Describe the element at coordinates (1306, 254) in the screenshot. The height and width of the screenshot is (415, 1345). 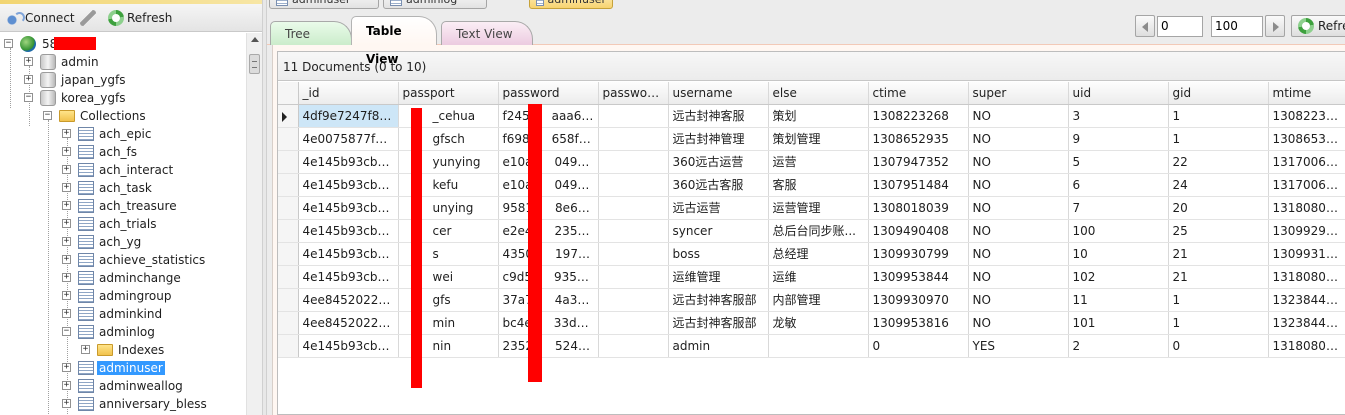
I see `cell-mtime: 1309931871` at that location.